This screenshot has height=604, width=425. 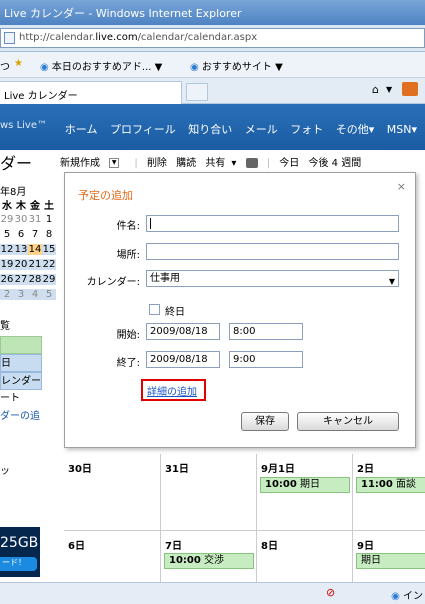 I want to click on calendar-item-note: ート, so click(x=21, y=399).